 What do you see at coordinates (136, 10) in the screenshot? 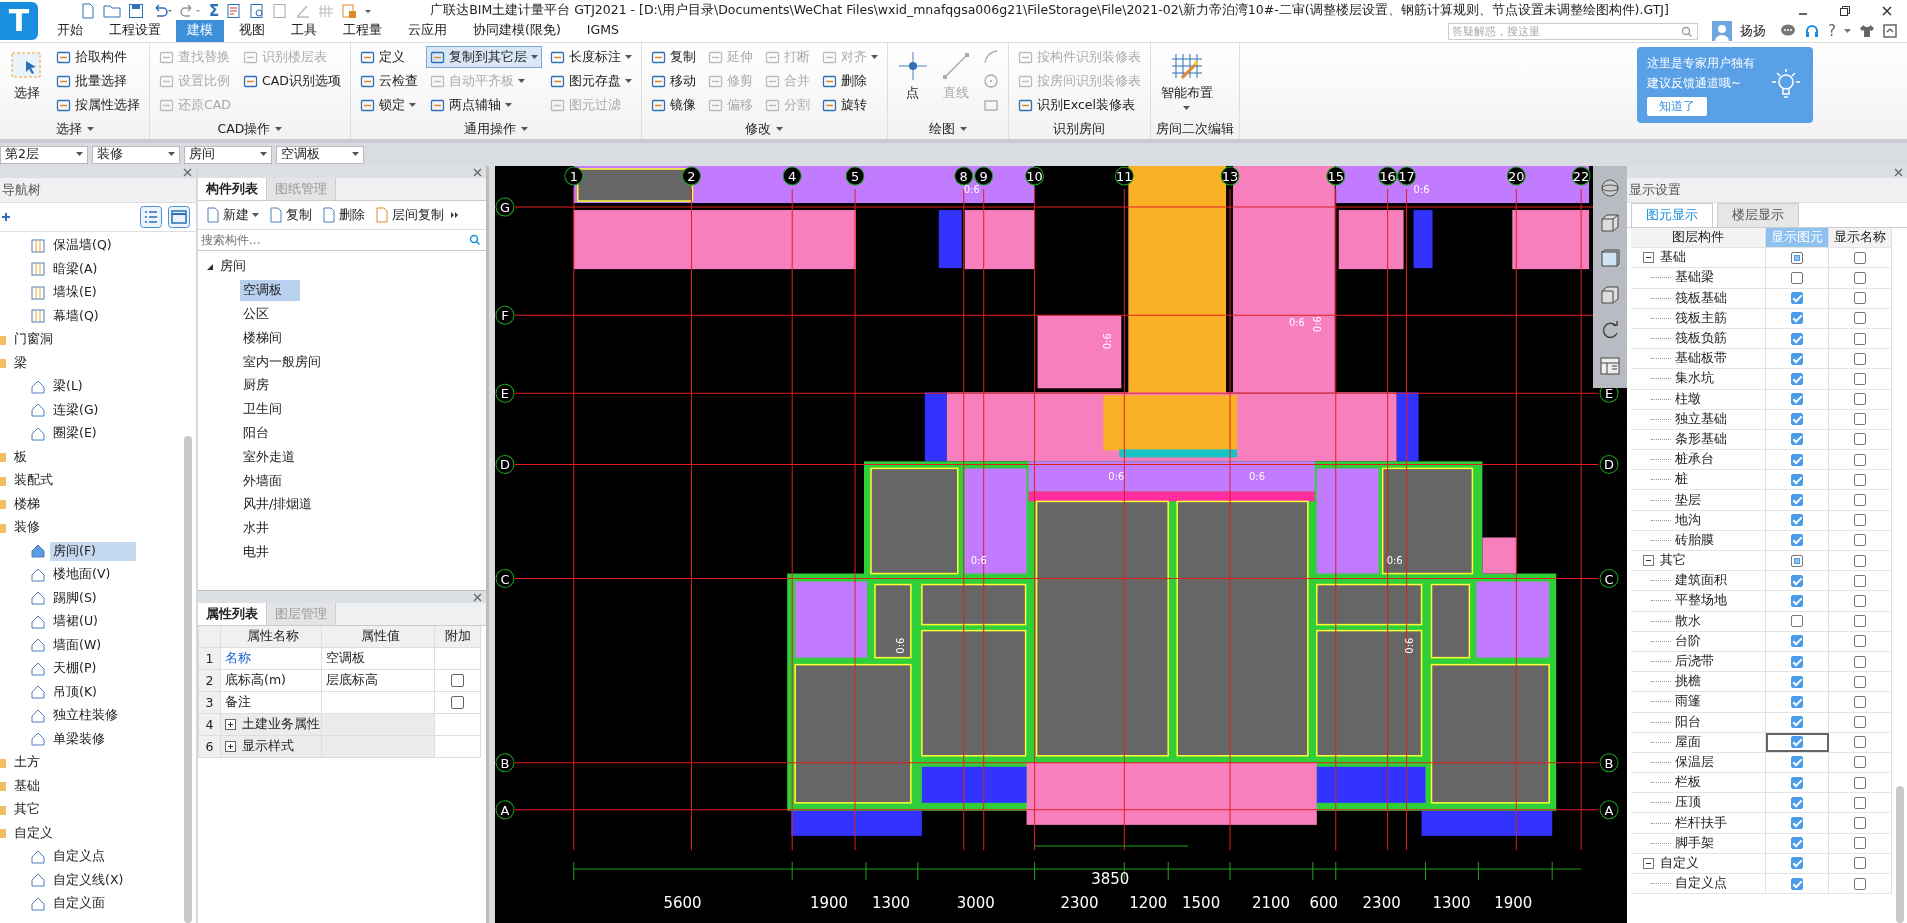
I see `save-icon` at bounding box center [136, 10].